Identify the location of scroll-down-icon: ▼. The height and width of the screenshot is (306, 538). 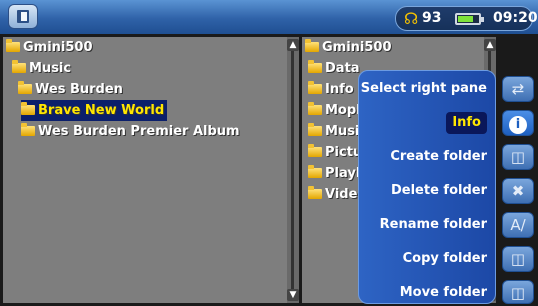
(293, 295).